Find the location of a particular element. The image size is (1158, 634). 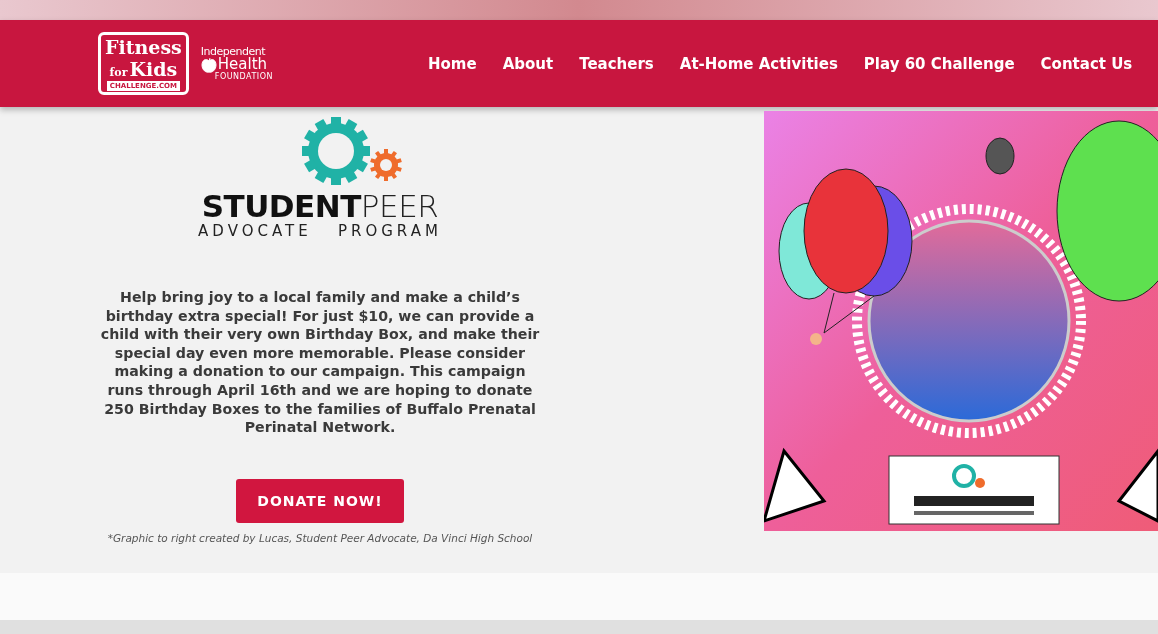

nav-link: Teachers is located at coordinates (616, 63).